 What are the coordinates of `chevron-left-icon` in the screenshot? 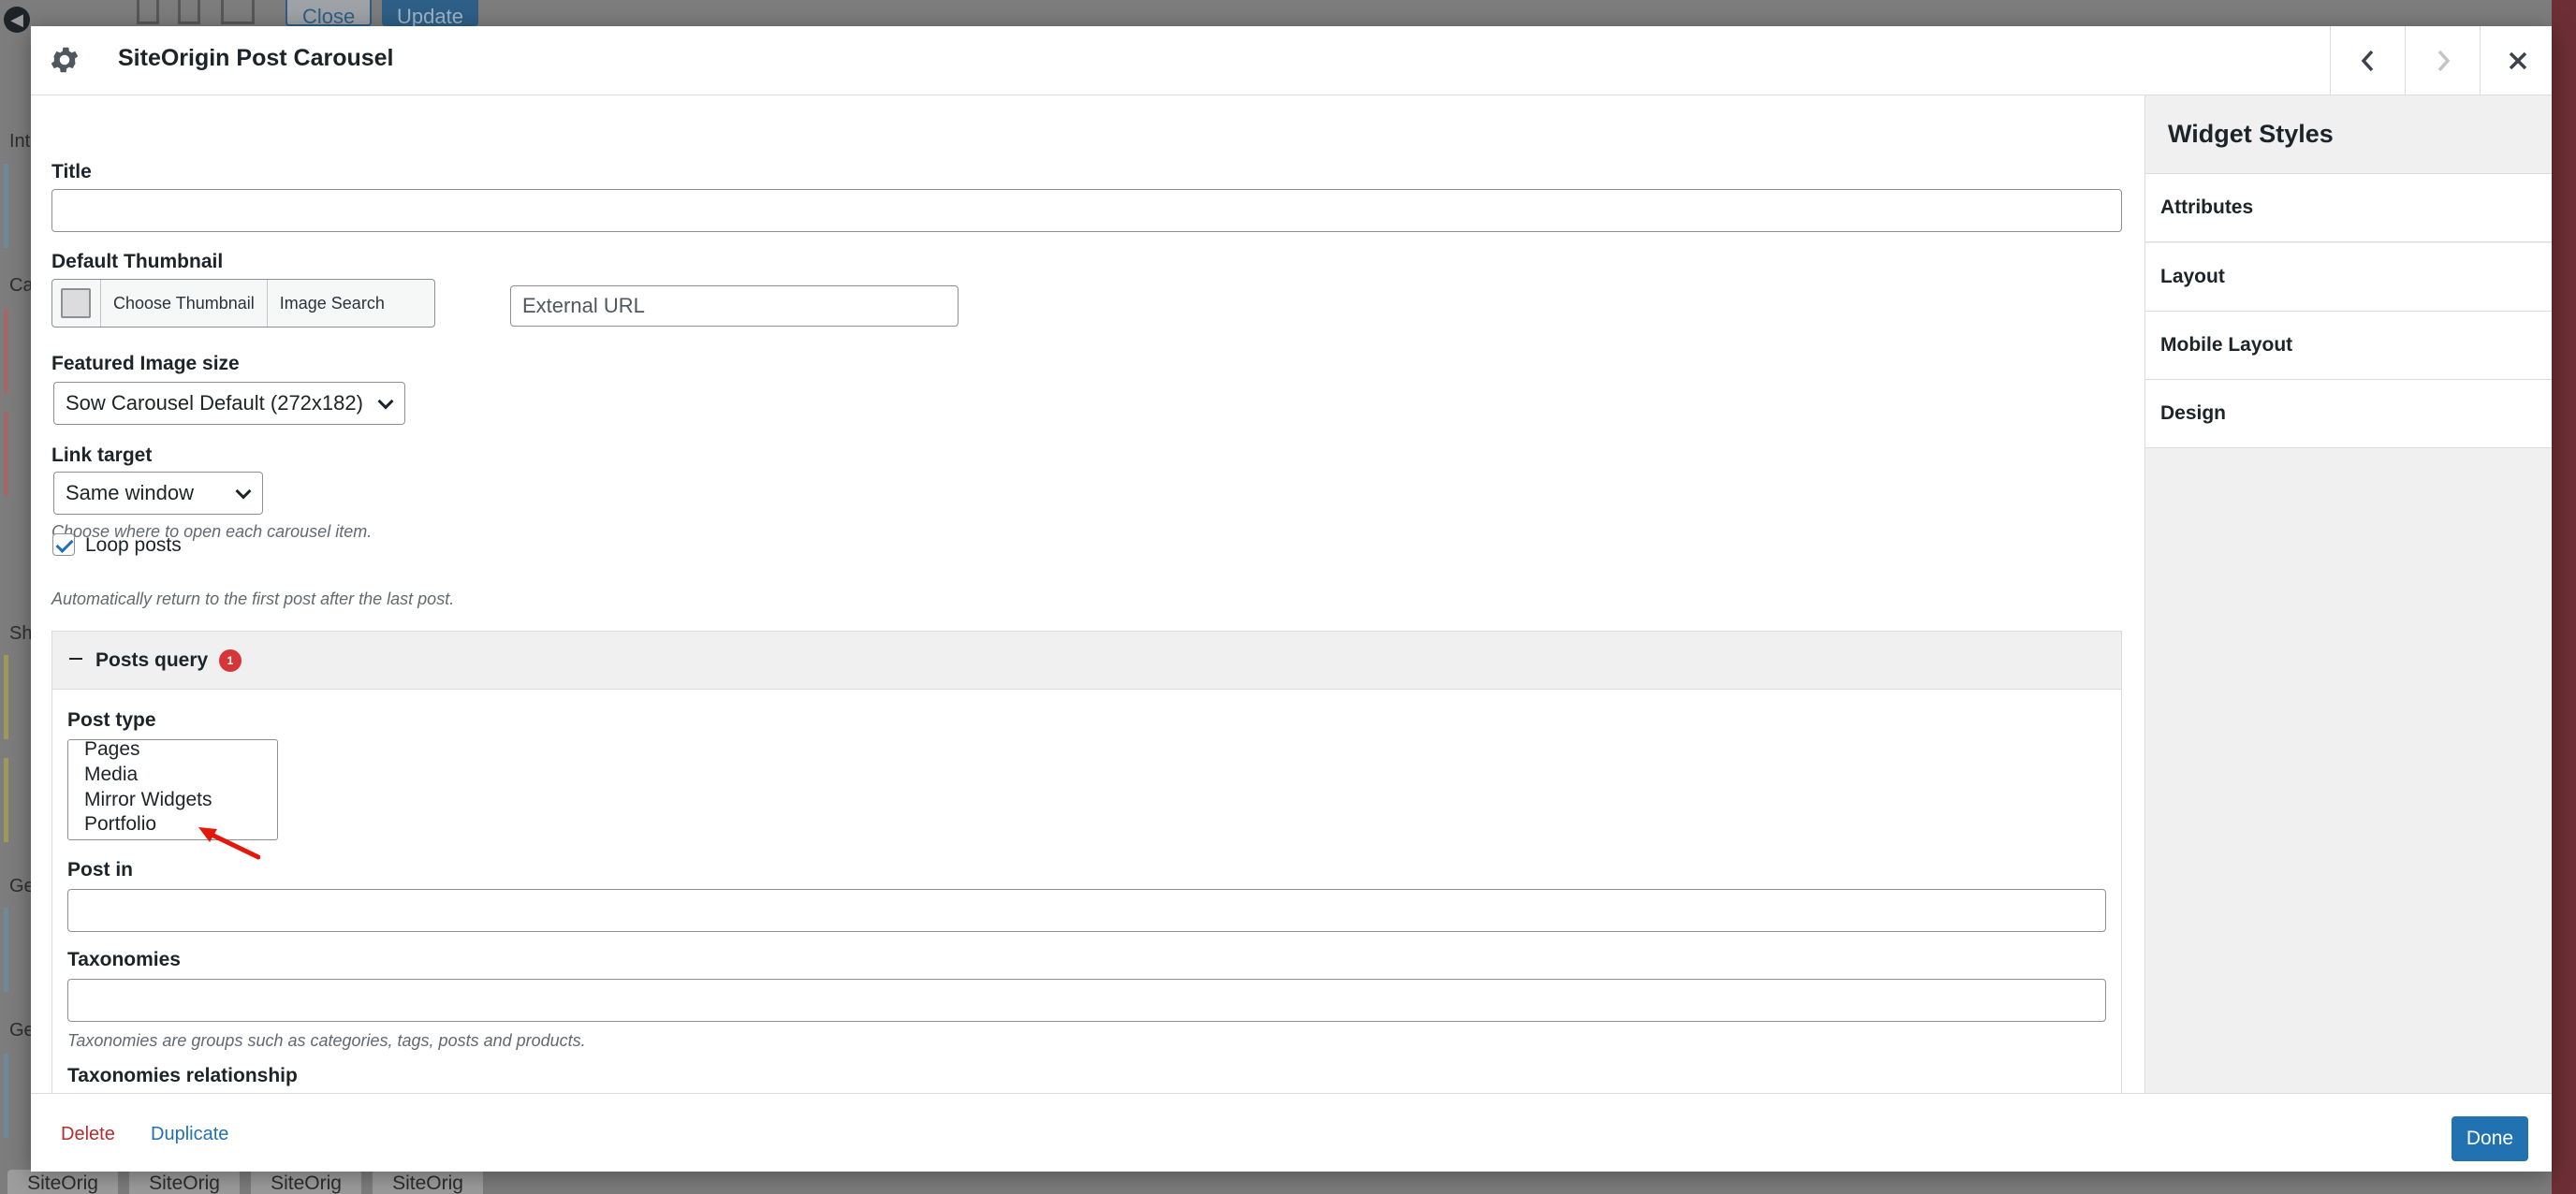 It's located at (2367, 61).